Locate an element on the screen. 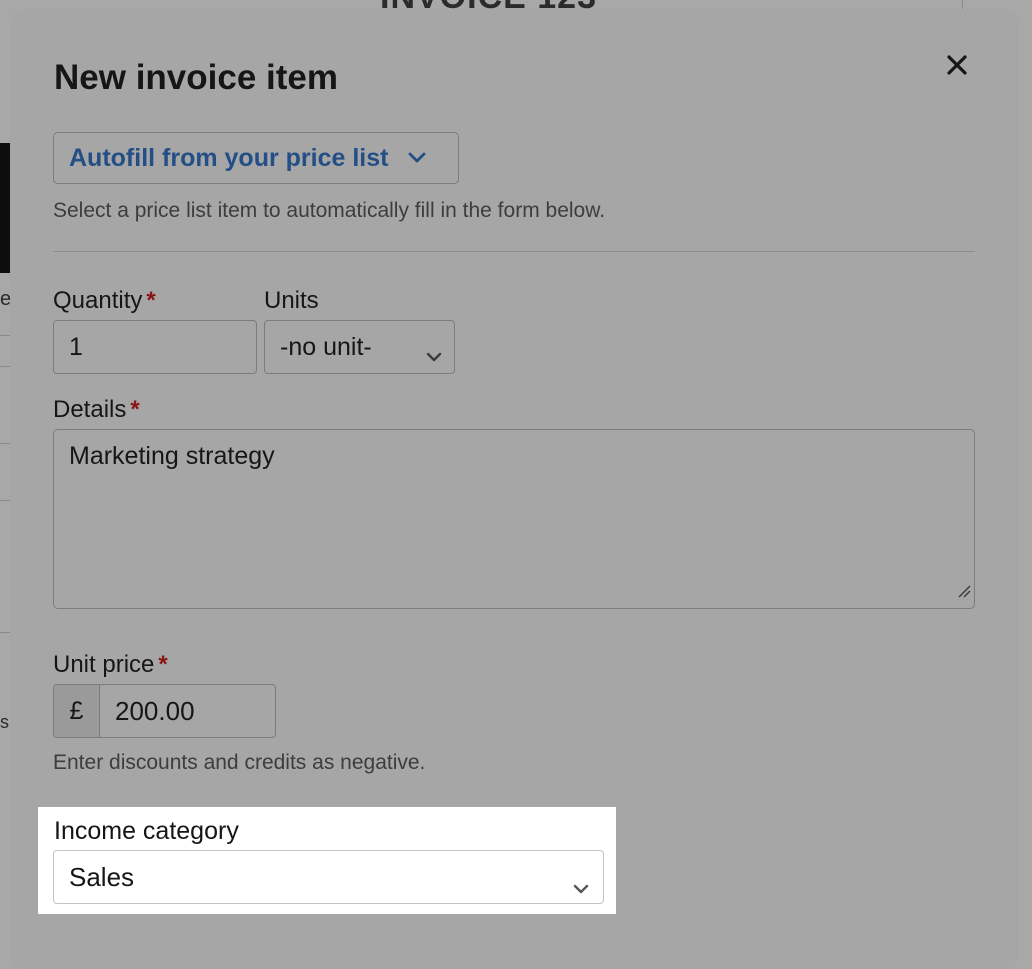 The height and width of the screenshot is (969, 1032). income-category-section: Income category Sales is located at coordinates (327, 860).